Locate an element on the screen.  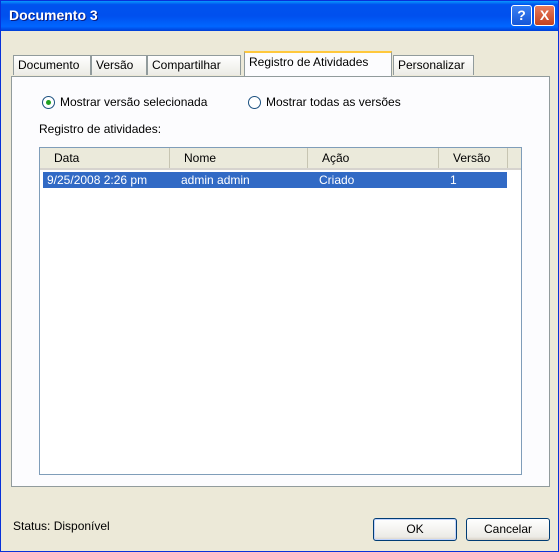
radio-all-versions: Mostrar todas as versões is located at coordinates (324, 102).